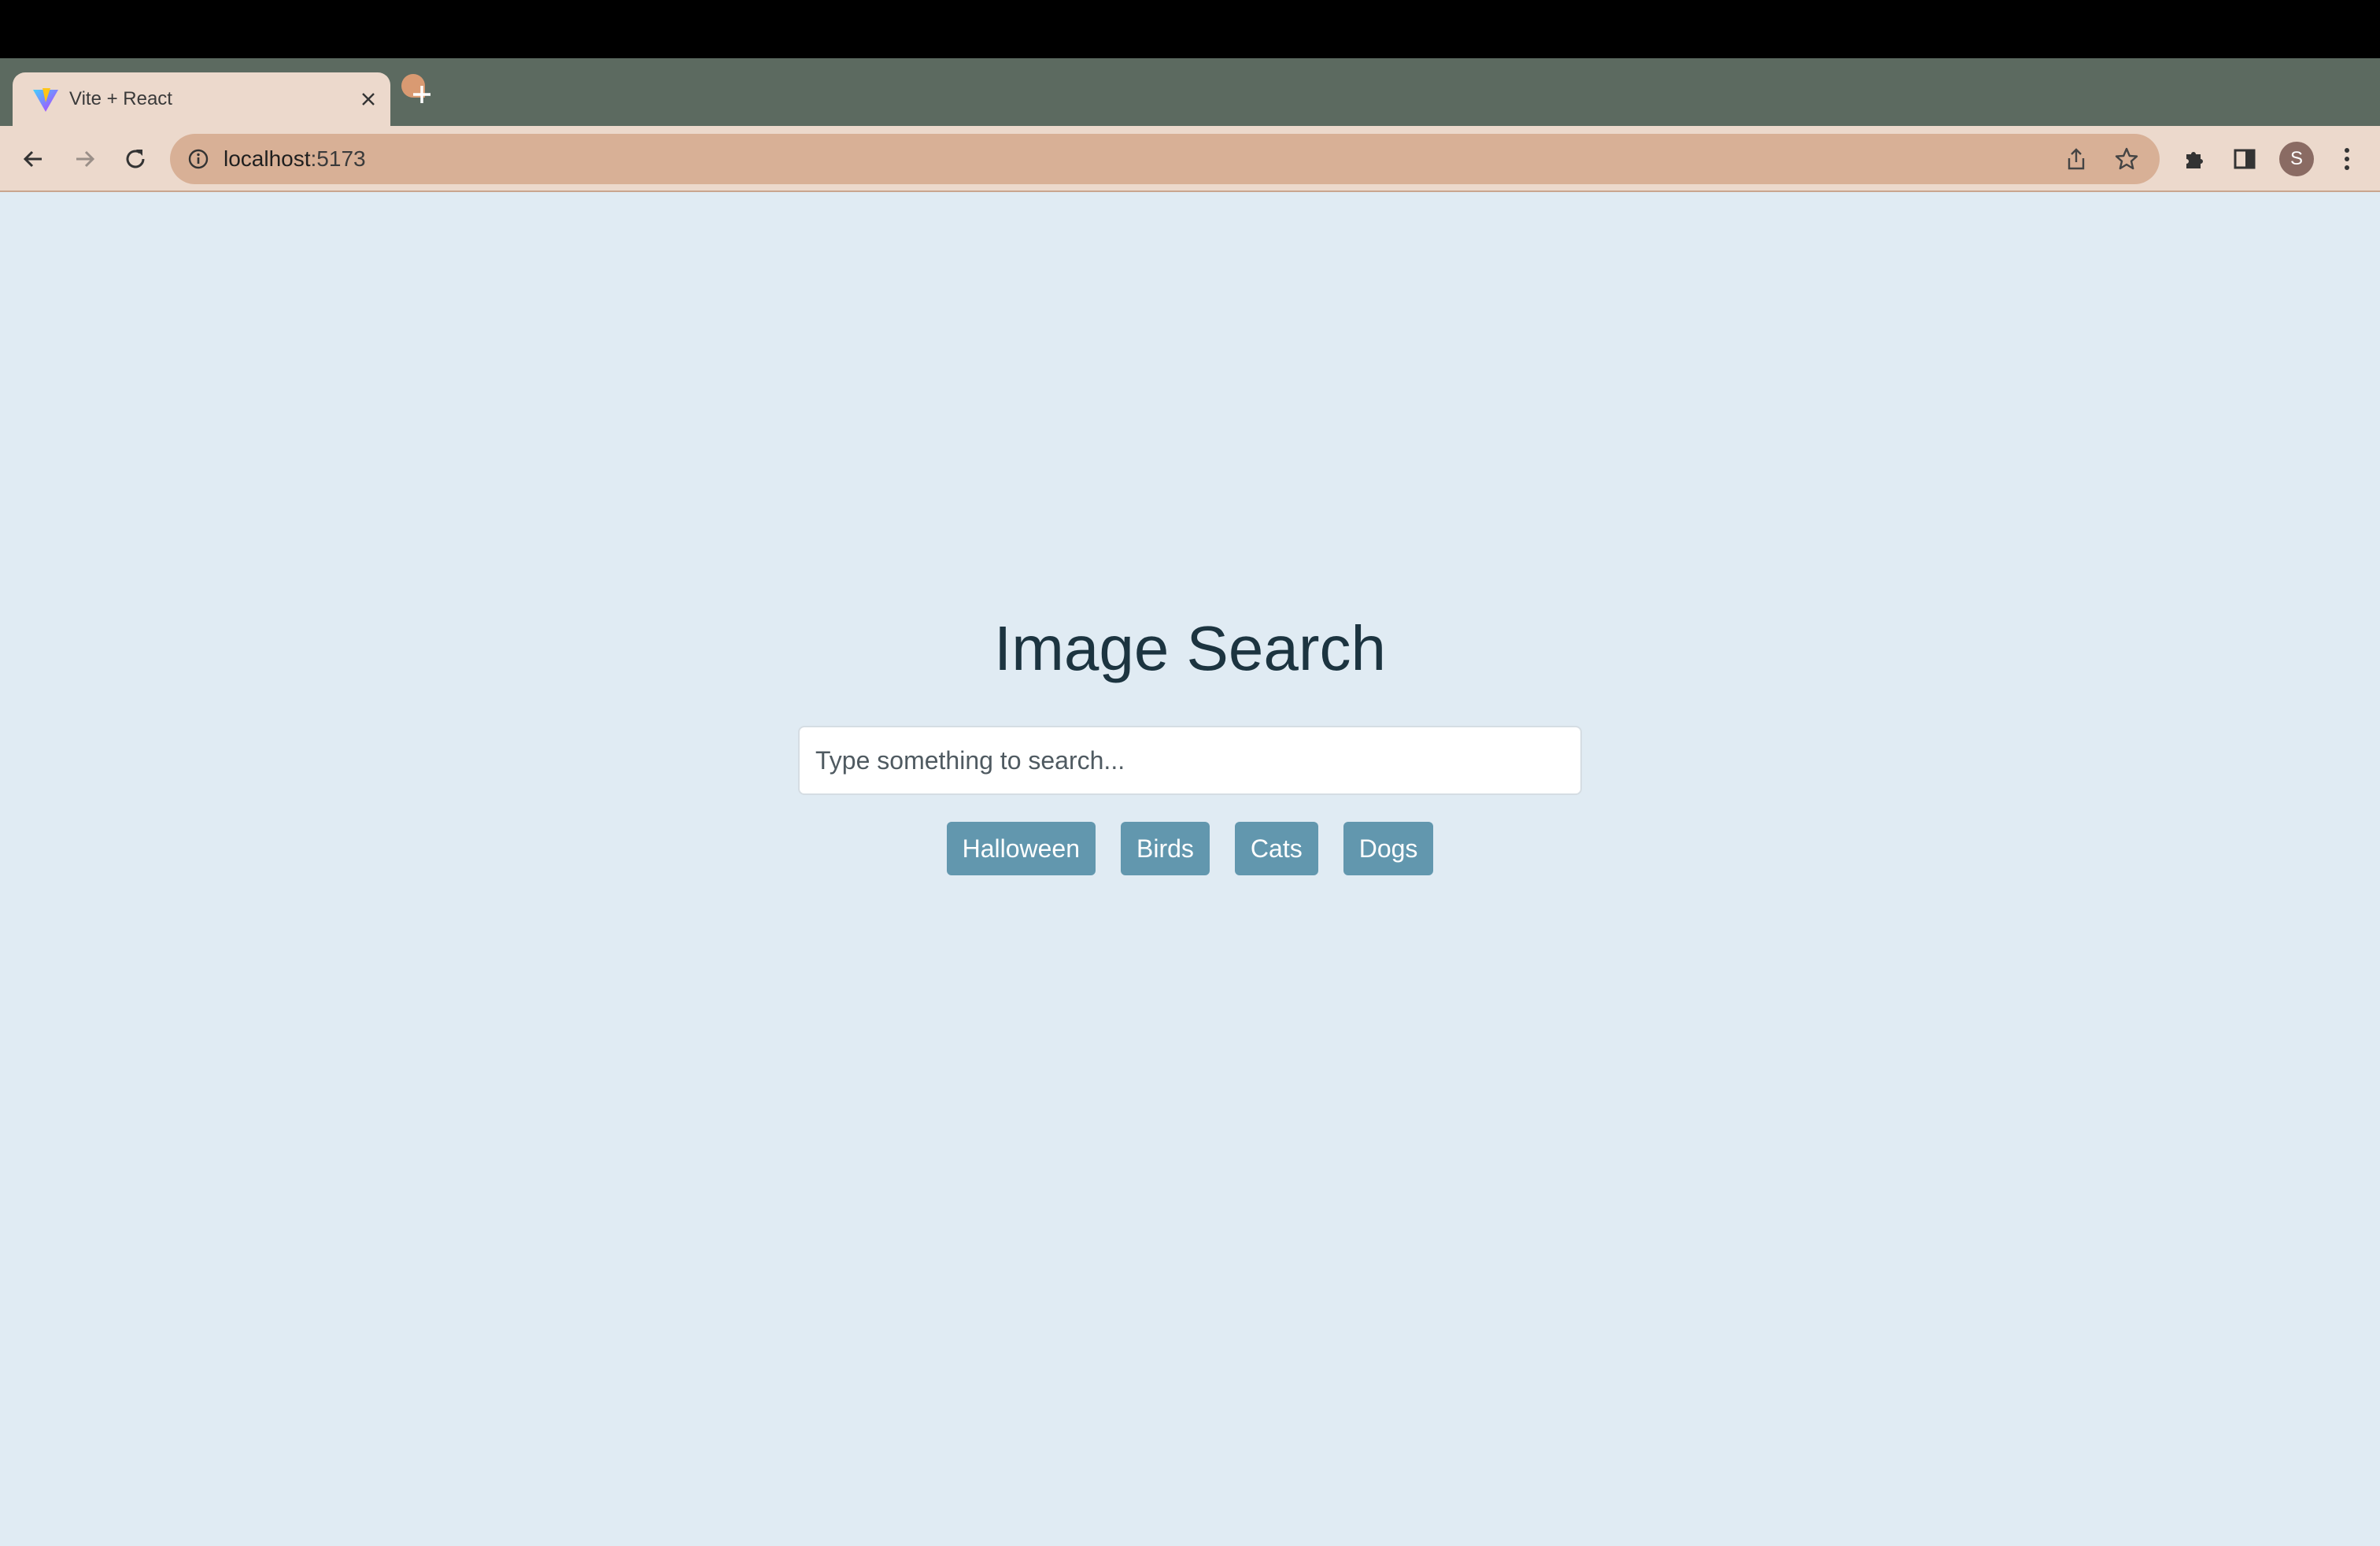  Describe the element at coordinates (1190, 760) in the screenshot. I see `search-input` at that location.